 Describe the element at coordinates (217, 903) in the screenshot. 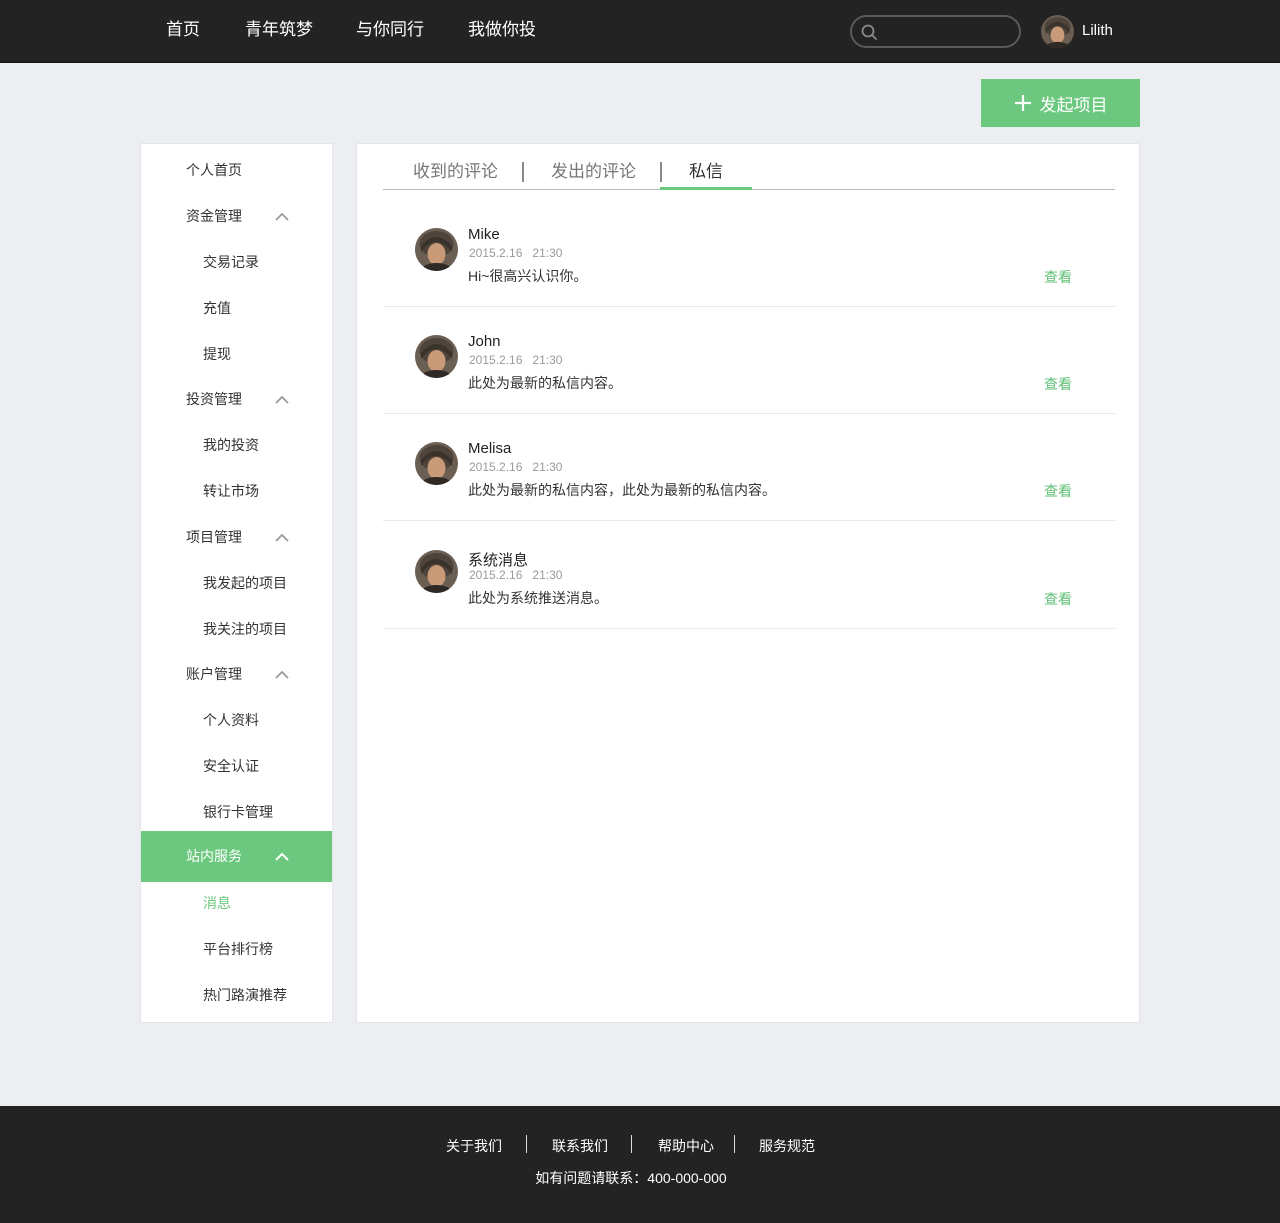

I see `sidebar-item-label: 消息` at that location.